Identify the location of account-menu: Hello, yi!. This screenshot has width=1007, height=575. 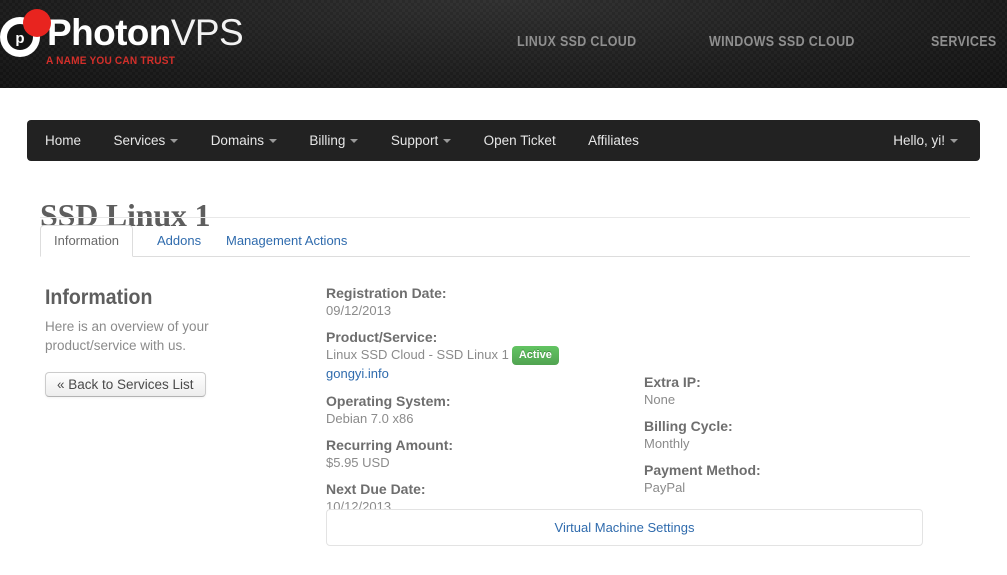
(925, 140).